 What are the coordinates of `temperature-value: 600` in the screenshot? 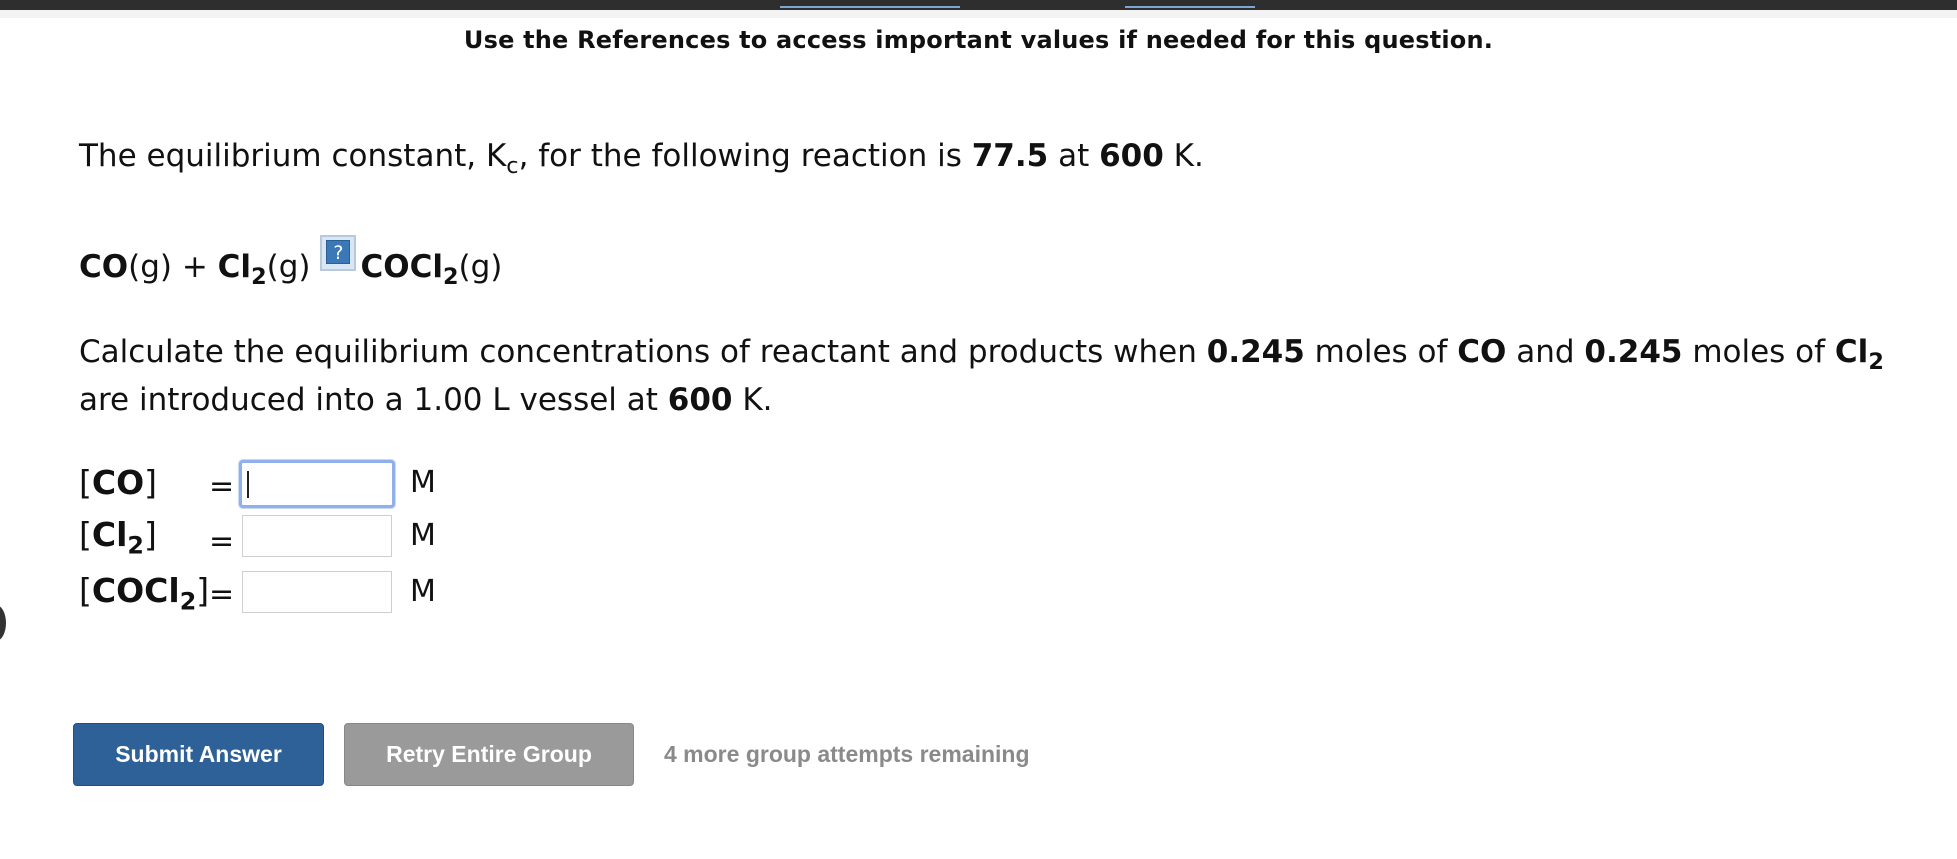 It's located at (1131, 156).